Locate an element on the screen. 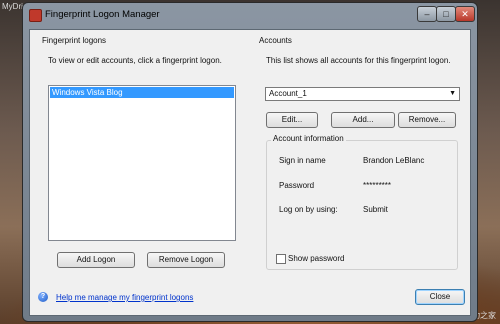 The image size is (500, 324). help-link: Help me manage my fingerprint logons is located at coordinates (124, 297).